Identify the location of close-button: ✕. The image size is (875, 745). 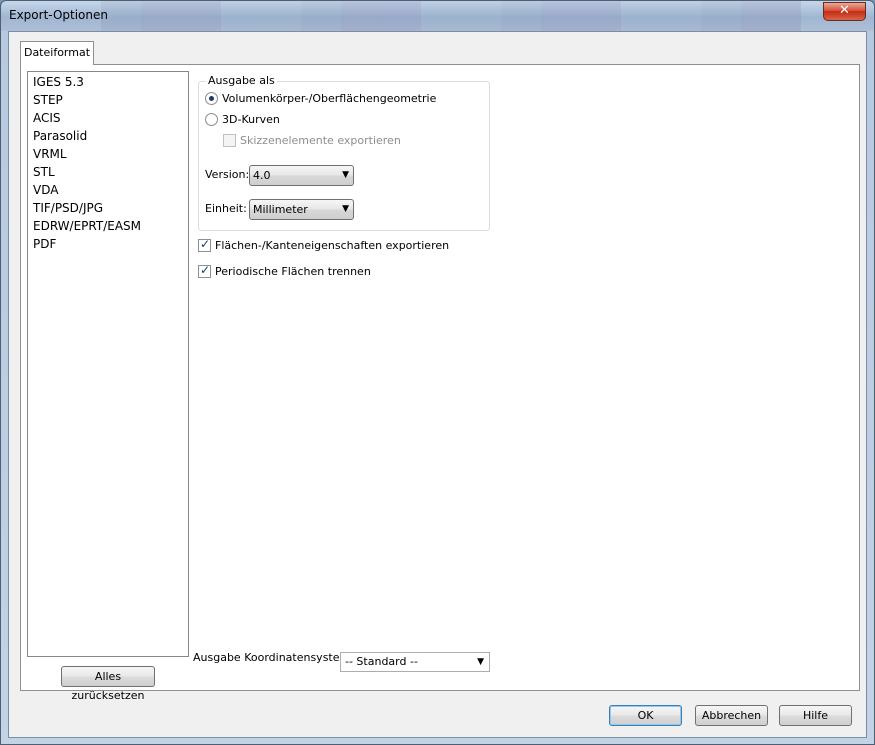
(844, 11).